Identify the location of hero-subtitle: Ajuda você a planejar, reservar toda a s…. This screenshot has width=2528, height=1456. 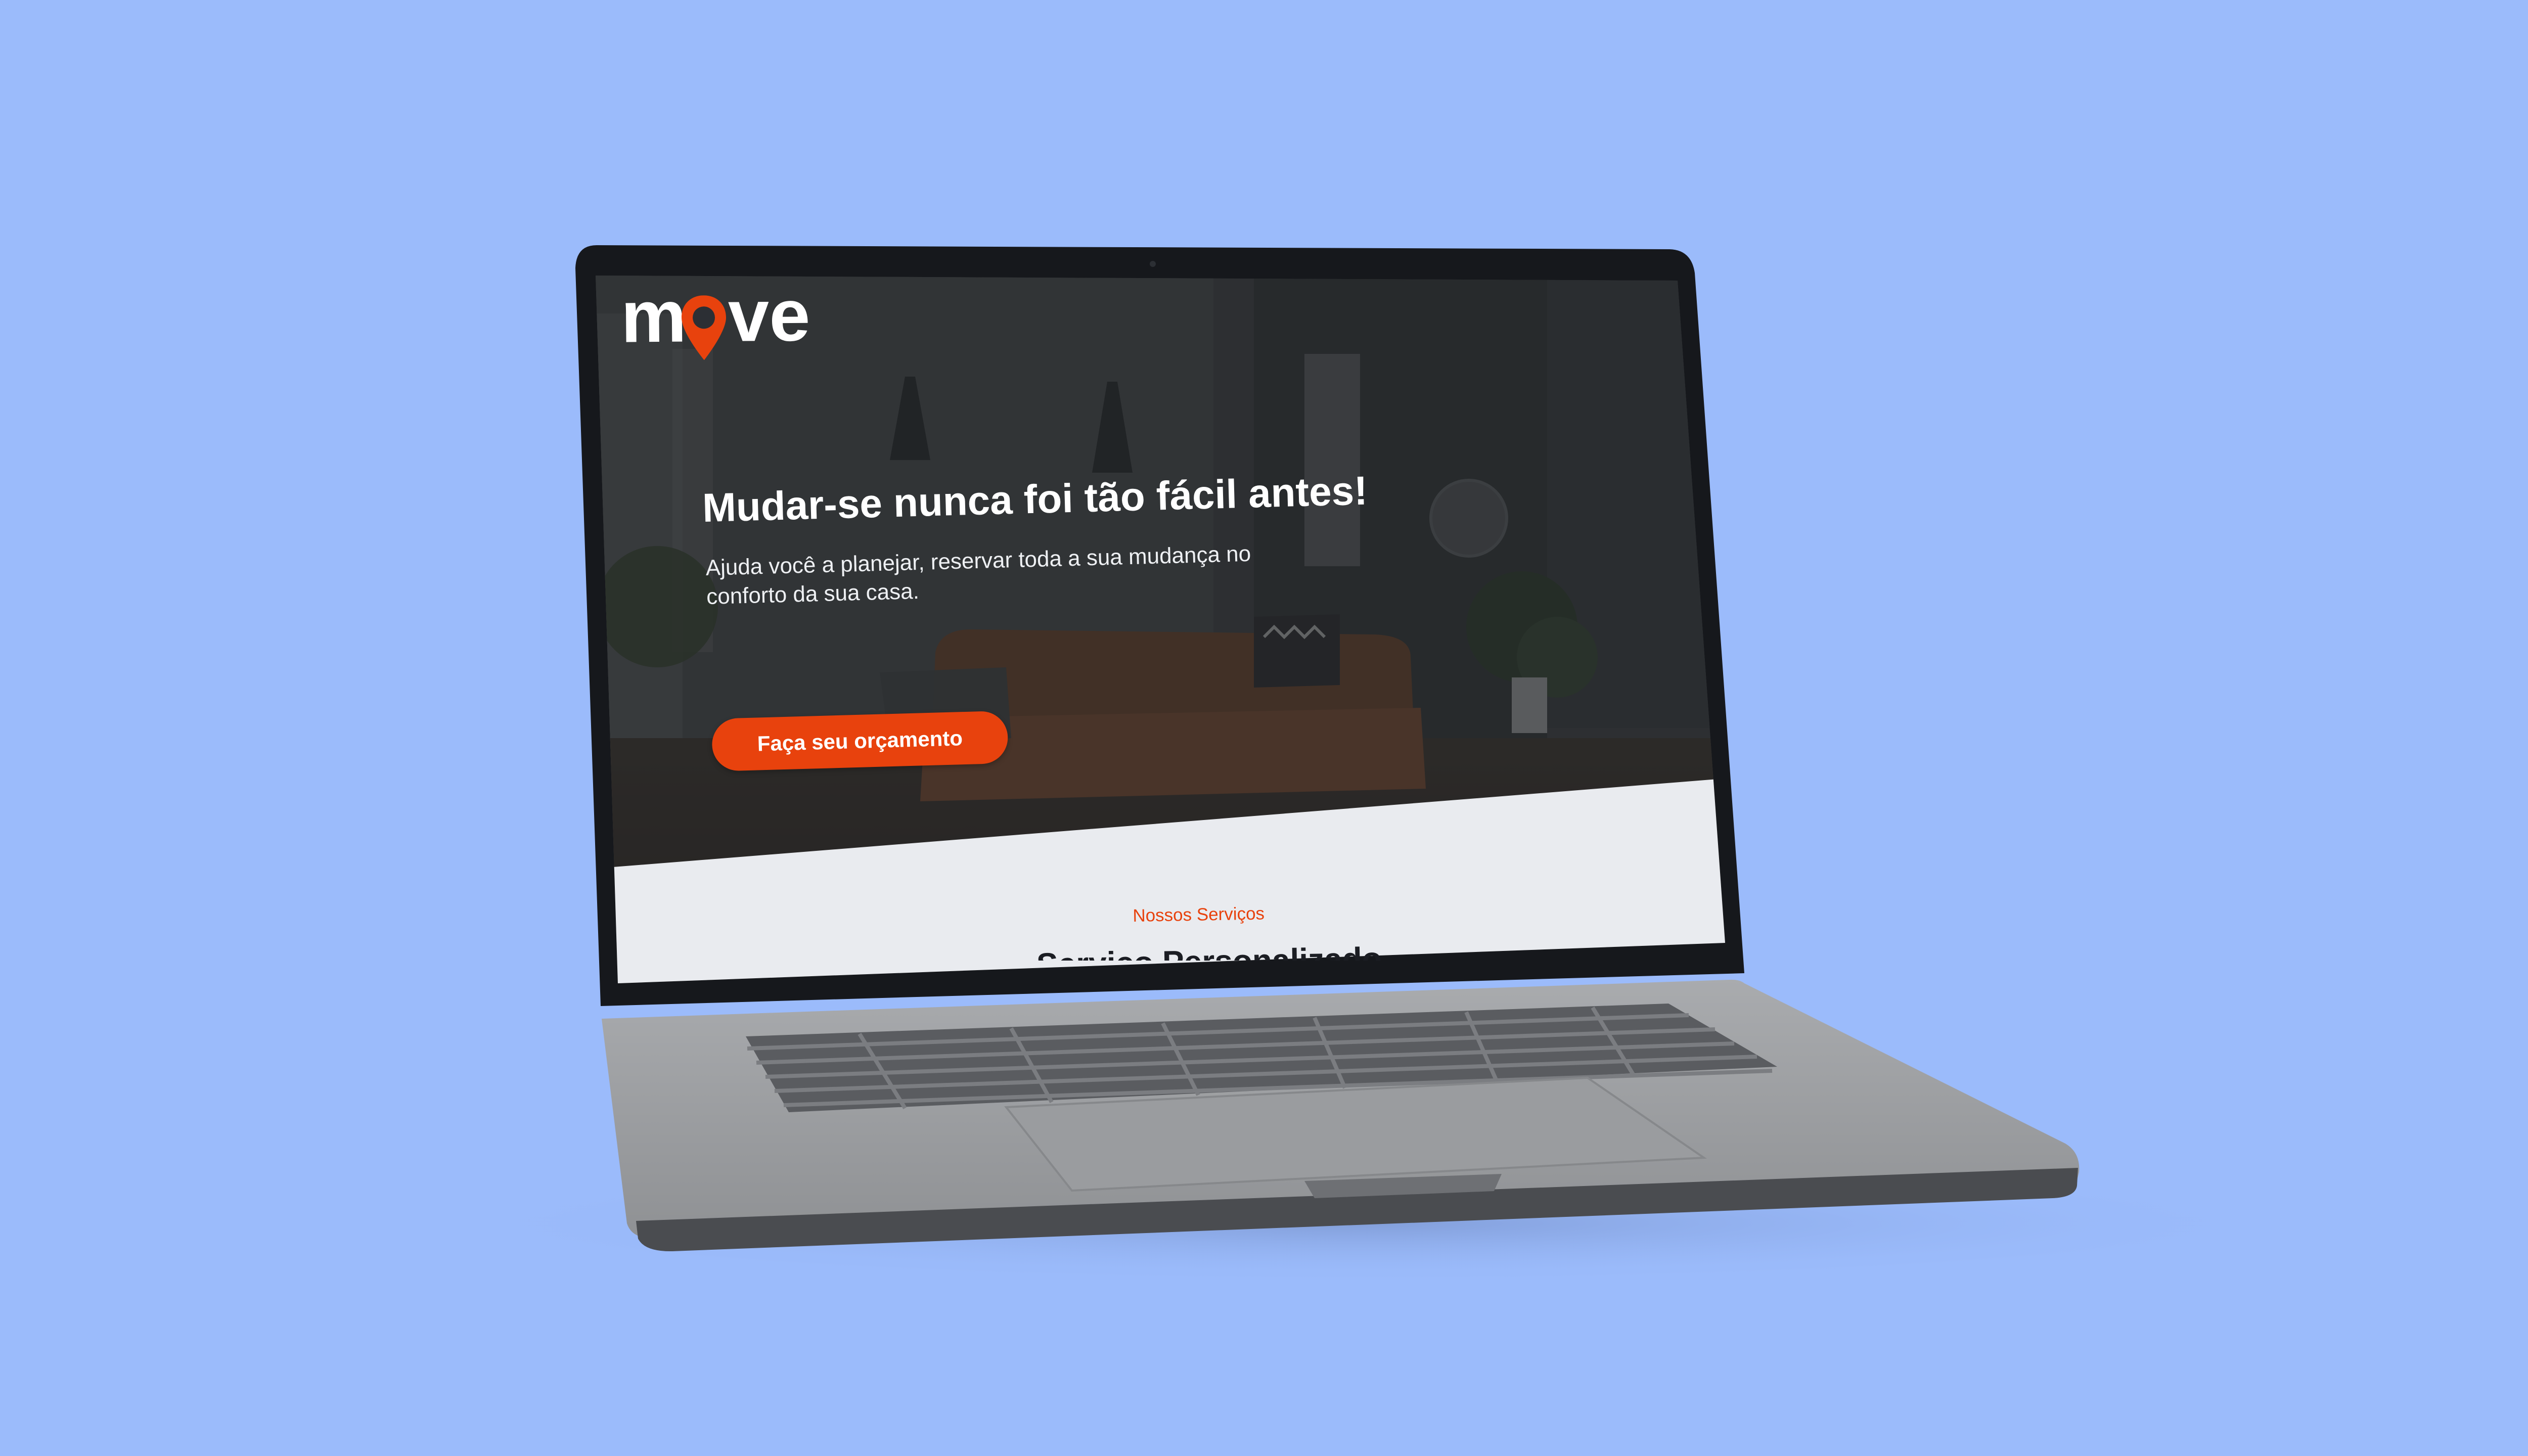
(978, 575).